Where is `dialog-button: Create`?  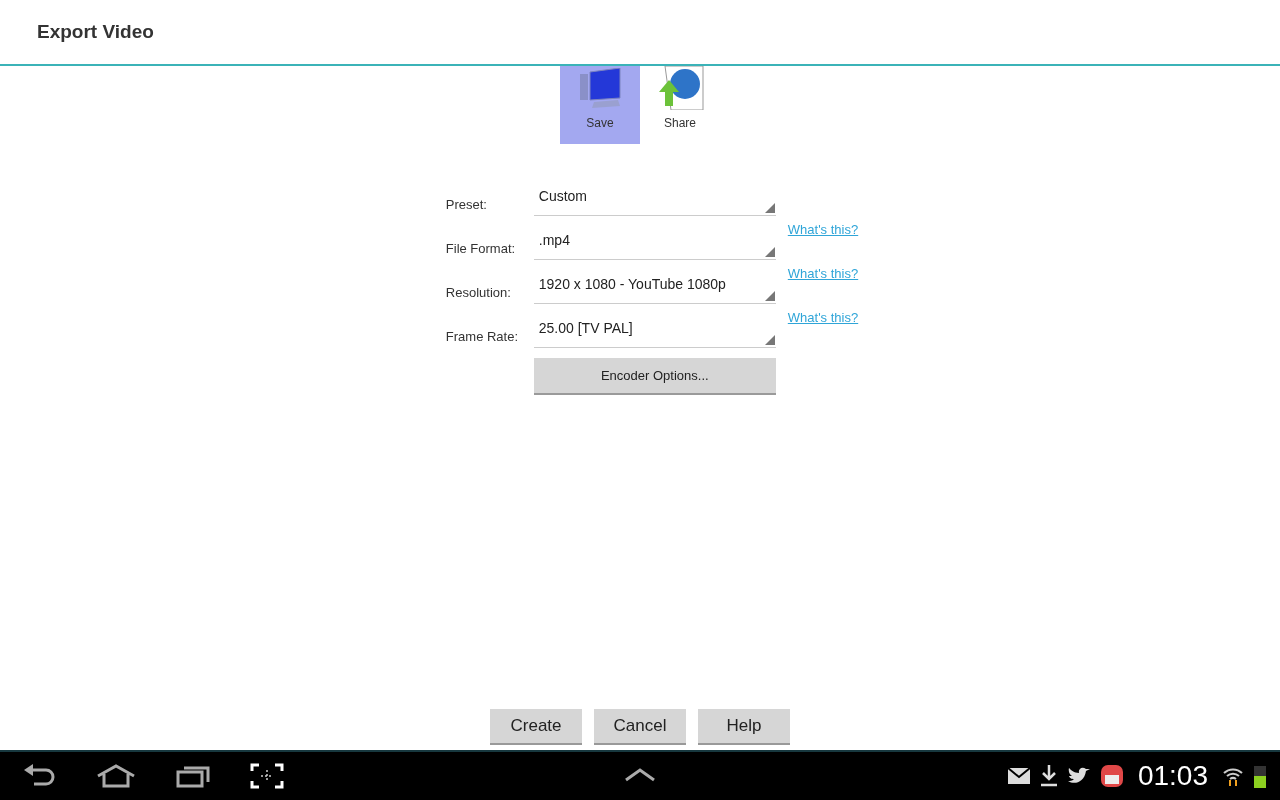 dialog-button: Create is located at coordinates (536, 727).